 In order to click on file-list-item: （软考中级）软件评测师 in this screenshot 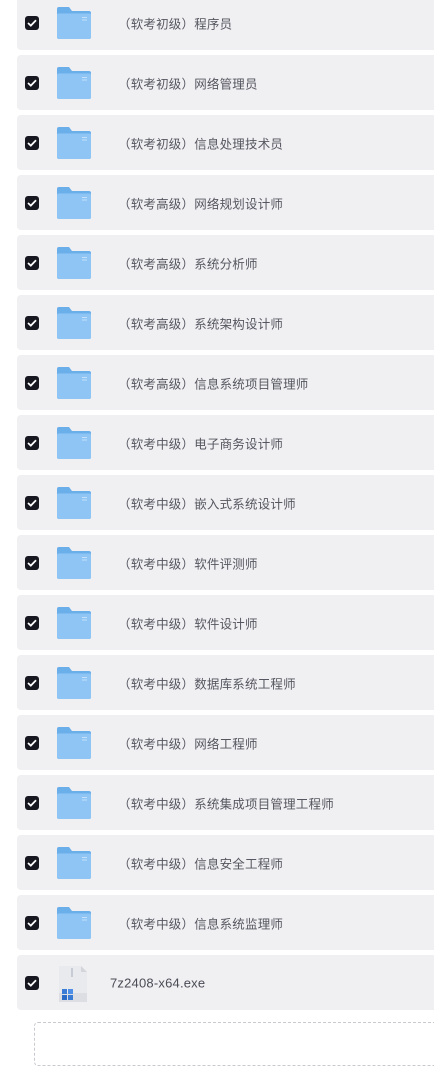, I will do `click(225, 562)`.